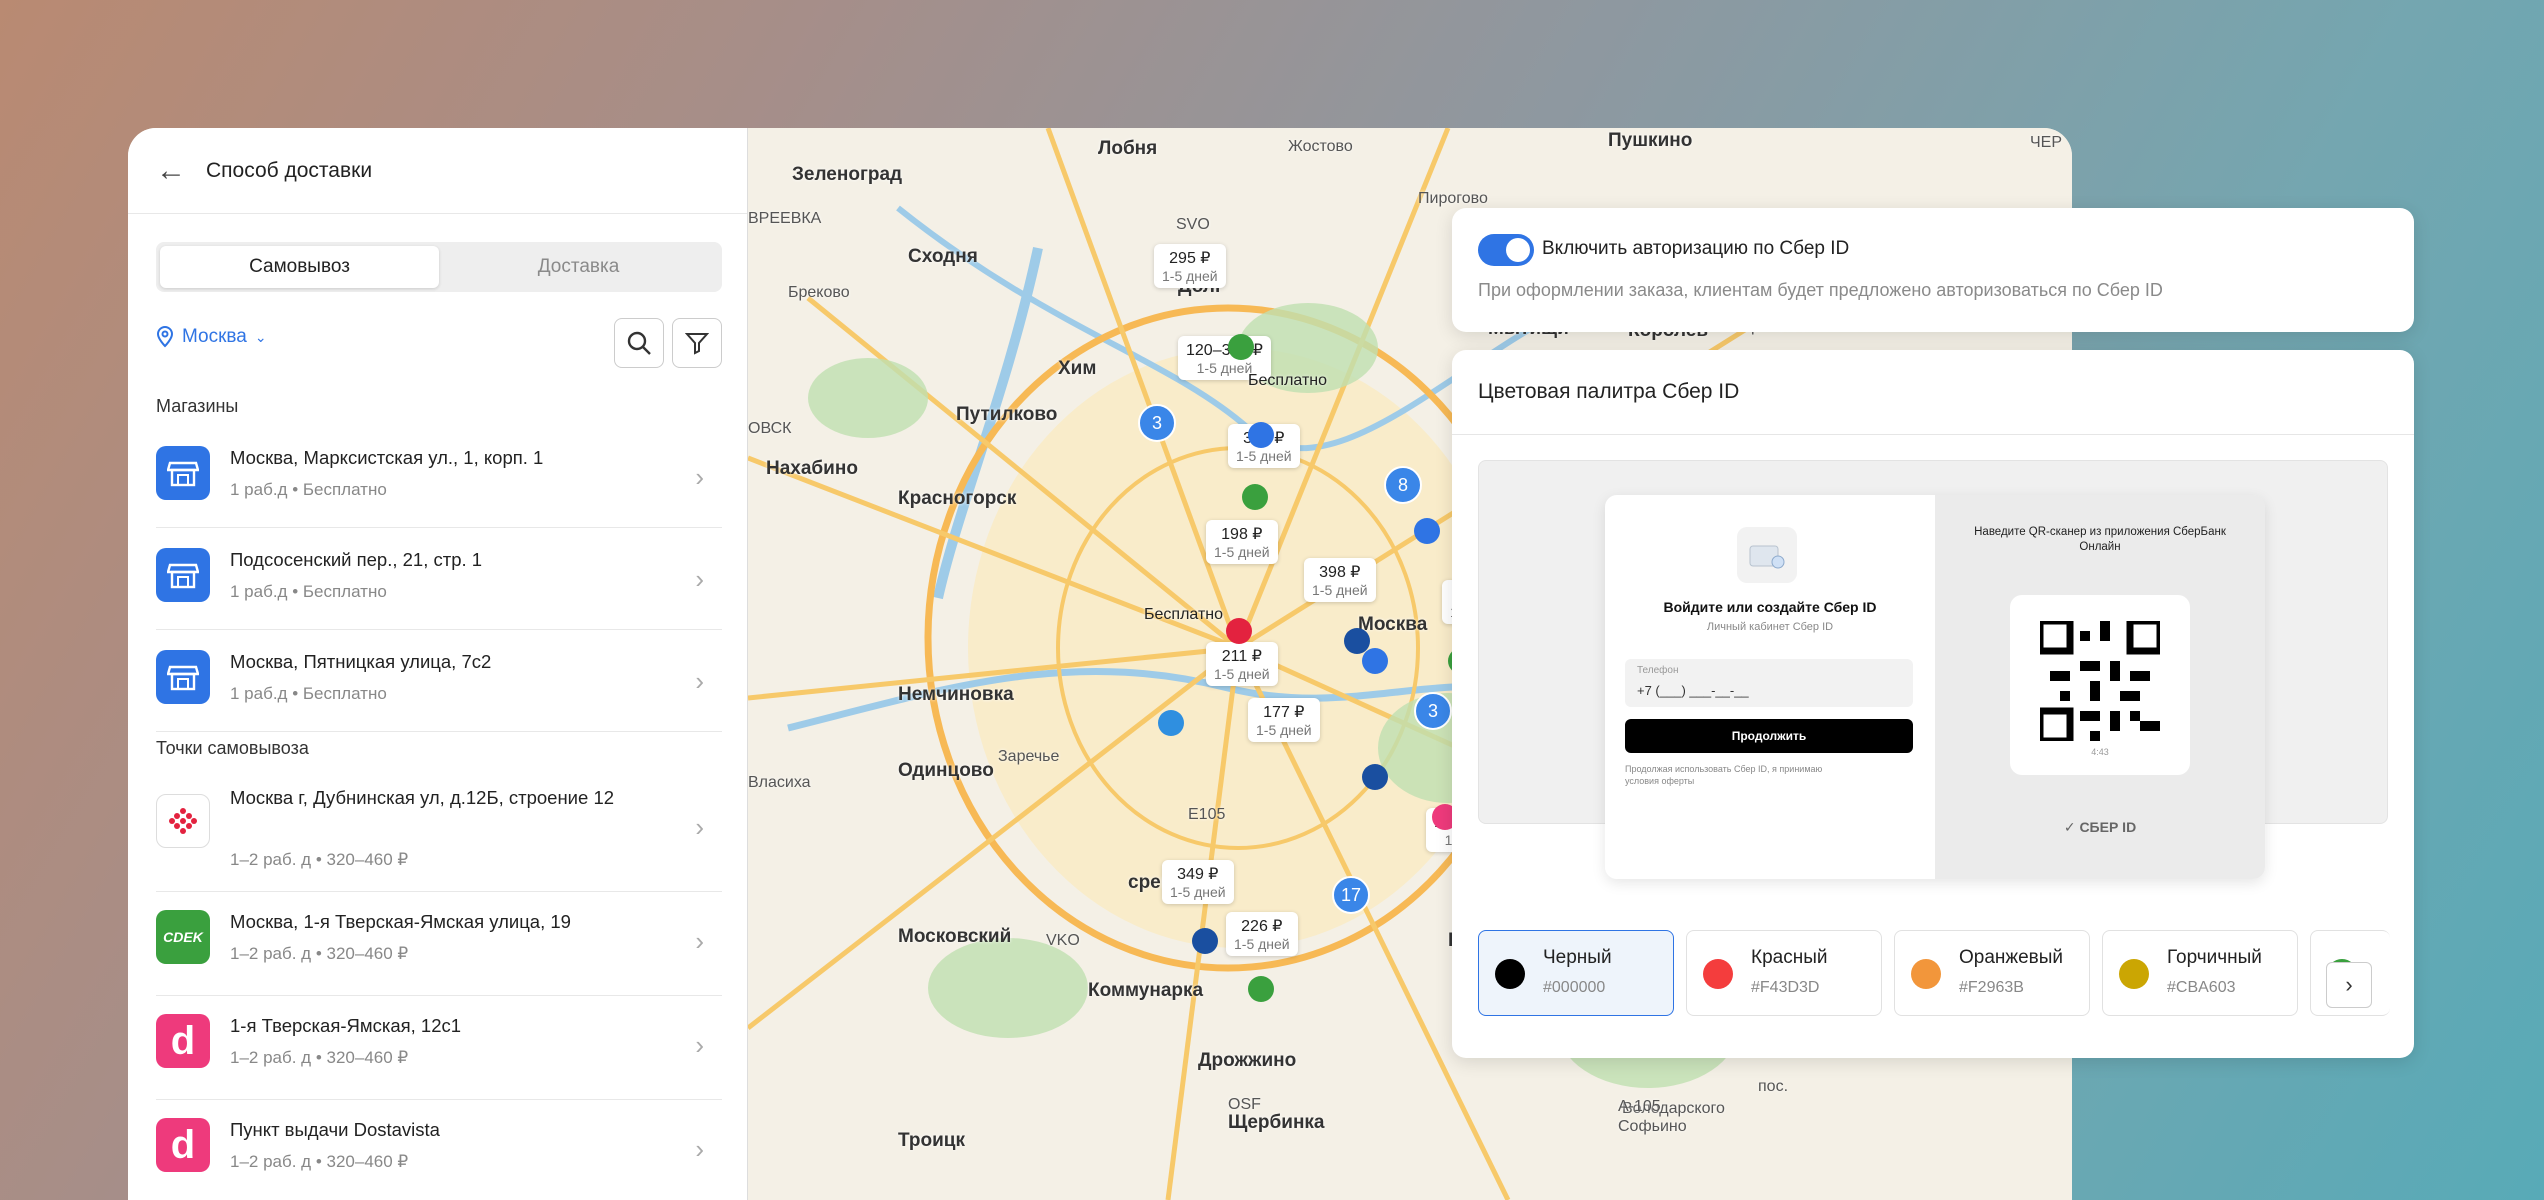 The height and width of the screenshot is (1200, 2544). I want to click on store-details: 1 раб.д • Бесплатно, so click(308, 693).